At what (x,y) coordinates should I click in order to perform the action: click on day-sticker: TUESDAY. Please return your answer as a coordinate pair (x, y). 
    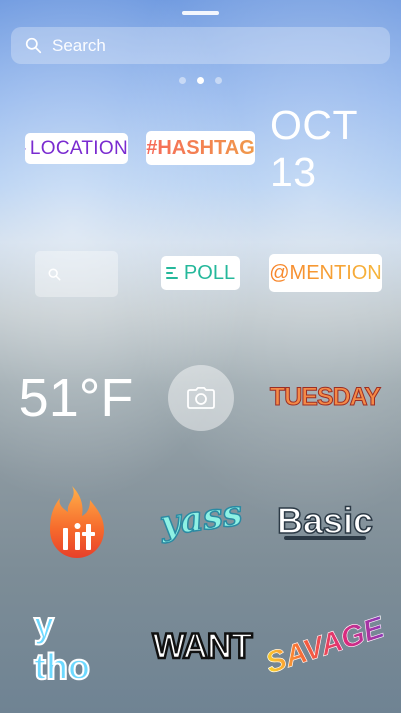
    Looking at the image, I should click on (325, 397).